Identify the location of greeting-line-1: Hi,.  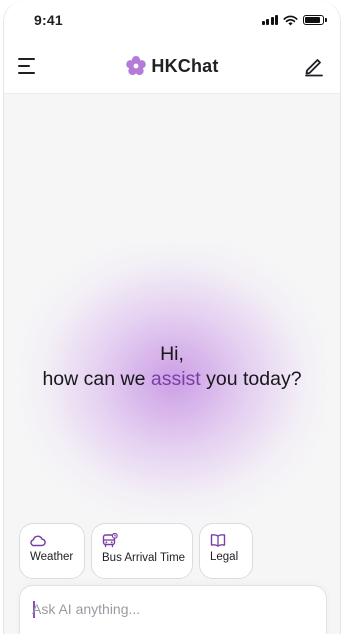
(172, 354).